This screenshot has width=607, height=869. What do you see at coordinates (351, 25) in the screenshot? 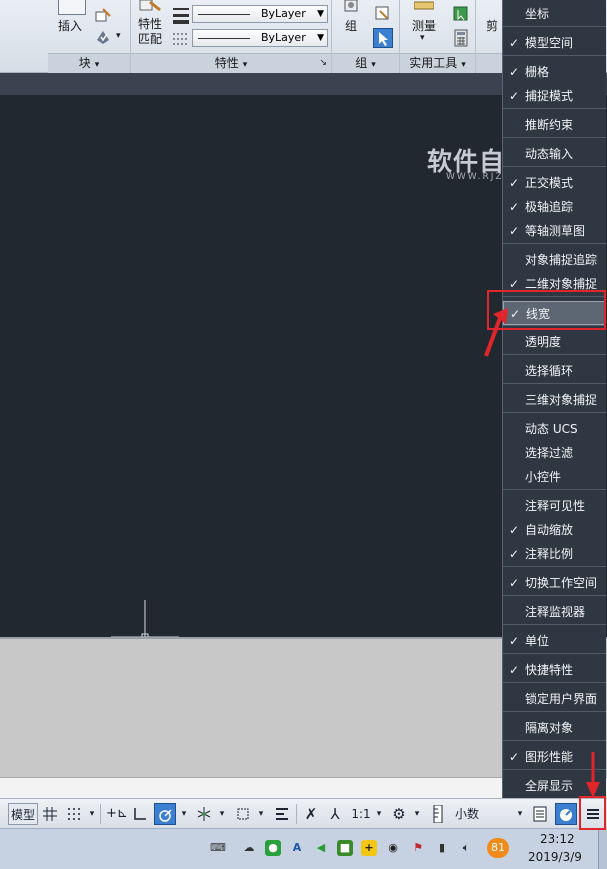
I see `group-button-label: 组` at bounding box center [351, 25].